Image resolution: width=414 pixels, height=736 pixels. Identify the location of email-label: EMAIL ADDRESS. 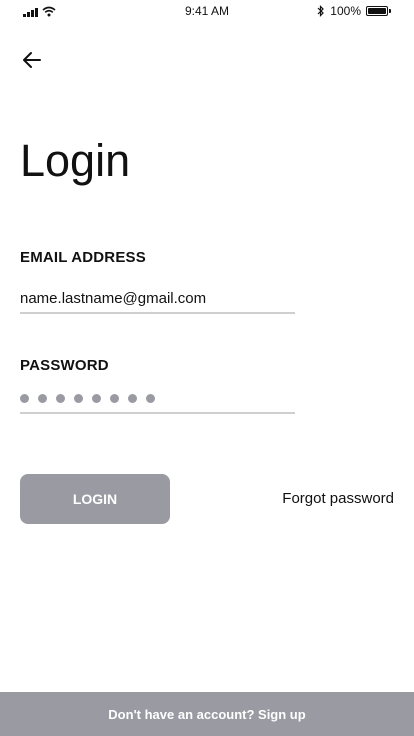
(83, 257).